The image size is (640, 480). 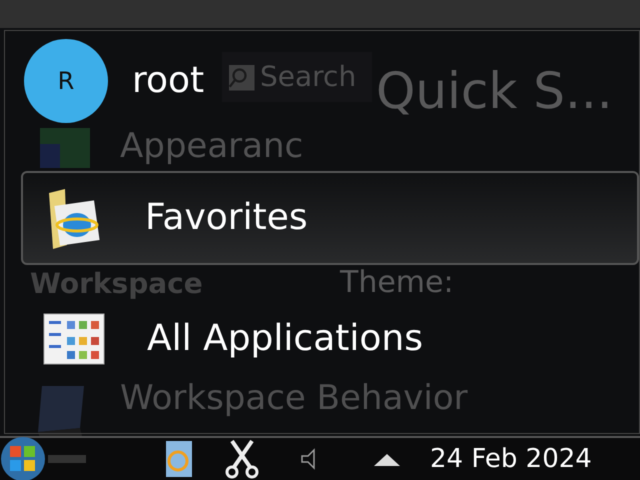 What do you see at coordinates (212, 146) in the screenshot?
I see `section-label: Appearanc` at bounding box center [212, 146].